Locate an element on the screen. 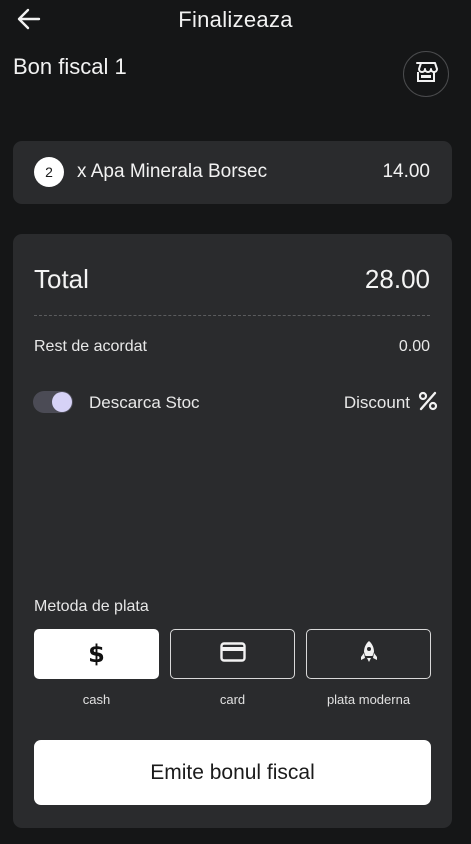  pay-cash-button: $ is located at coordinates (96, 654).